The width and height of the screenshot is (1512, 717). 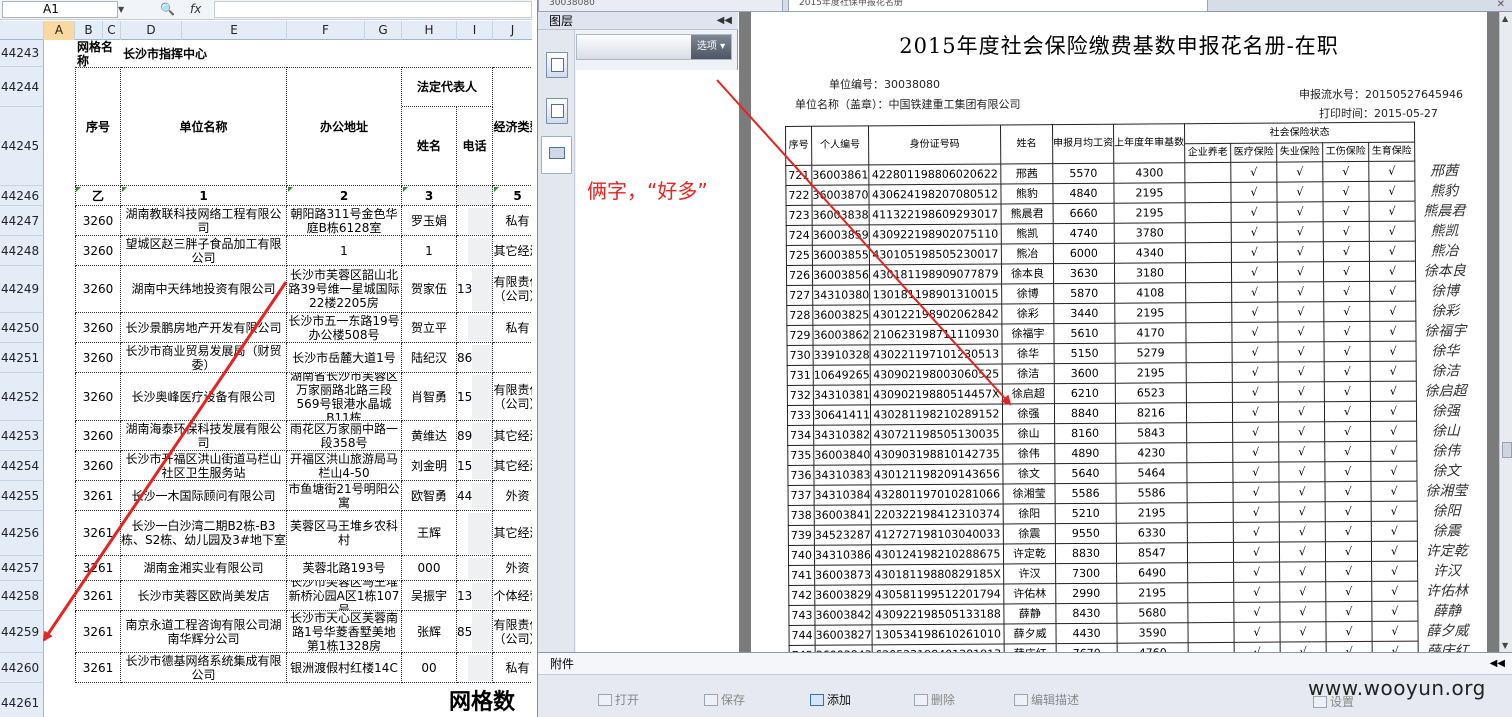 I want to click on record-phone-cell: 15, so click(x=475, y=466).